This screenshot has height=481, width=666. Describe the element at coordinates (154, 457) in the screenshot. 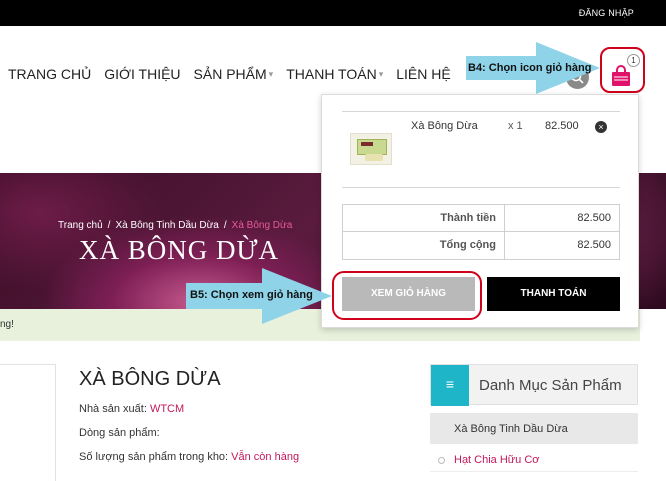

I see `stock-label: Số lượng sản phẩm trong kho:` at that location.